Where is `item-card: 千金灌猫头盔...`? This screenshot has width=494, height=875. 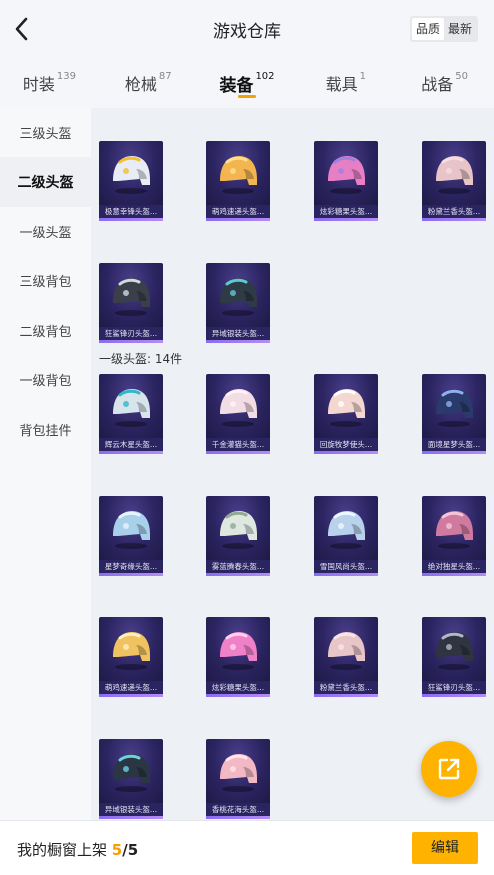
item-card: 千金灌猫头盔... is located at coordinates (238, 414).